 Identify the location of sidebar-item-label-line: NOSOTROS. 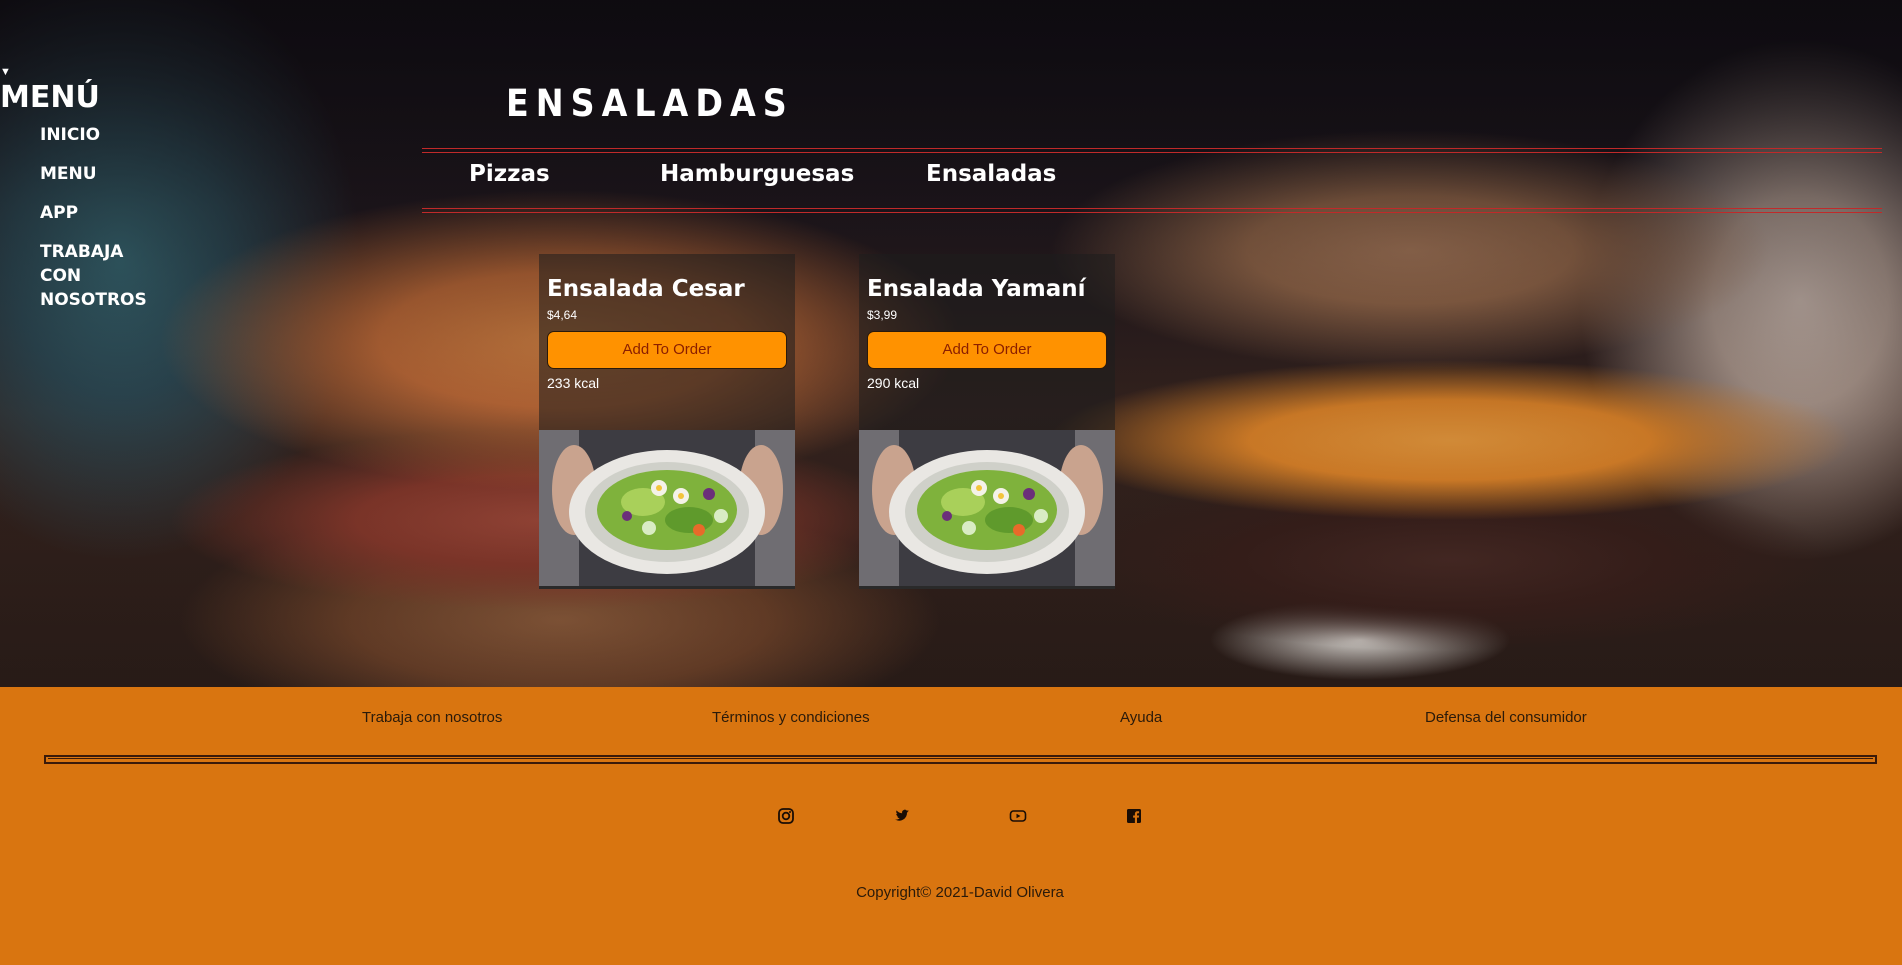
(93, 300).